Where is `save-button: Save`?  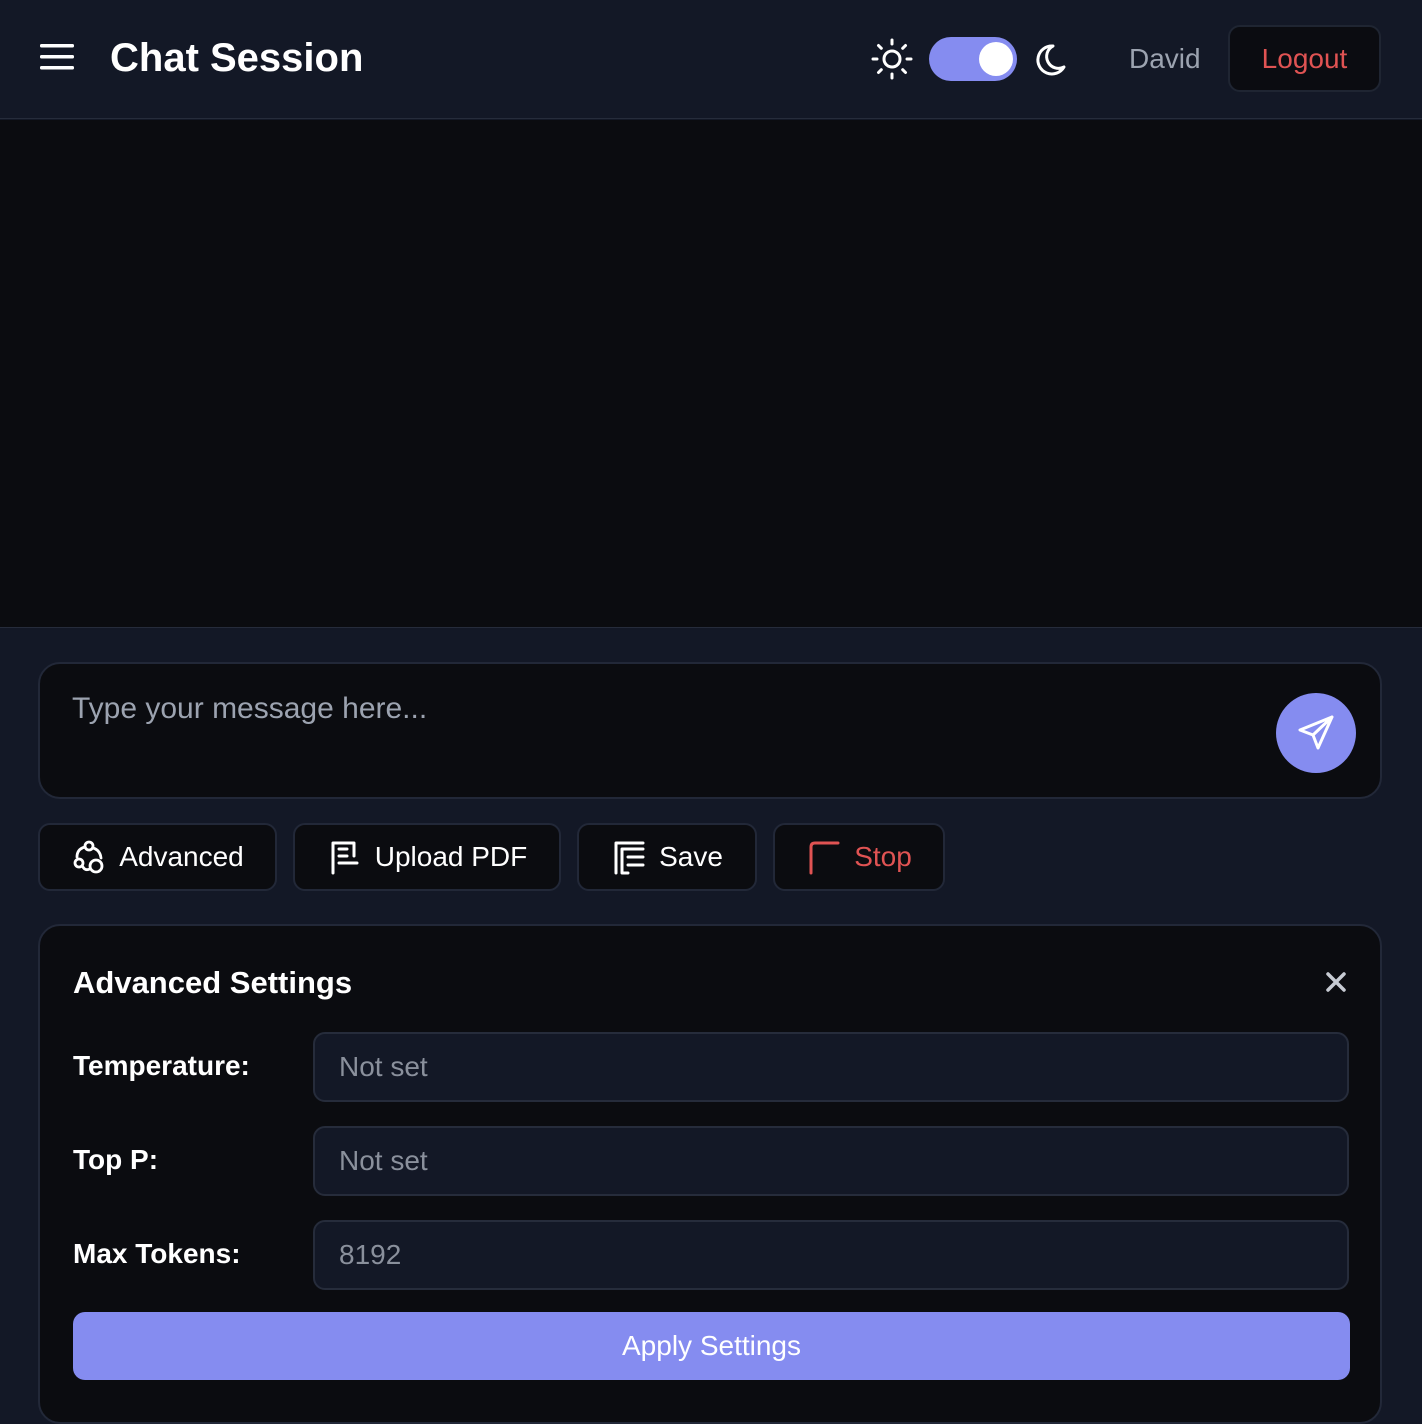 save-button: Save is located at coordinates (667, 857).